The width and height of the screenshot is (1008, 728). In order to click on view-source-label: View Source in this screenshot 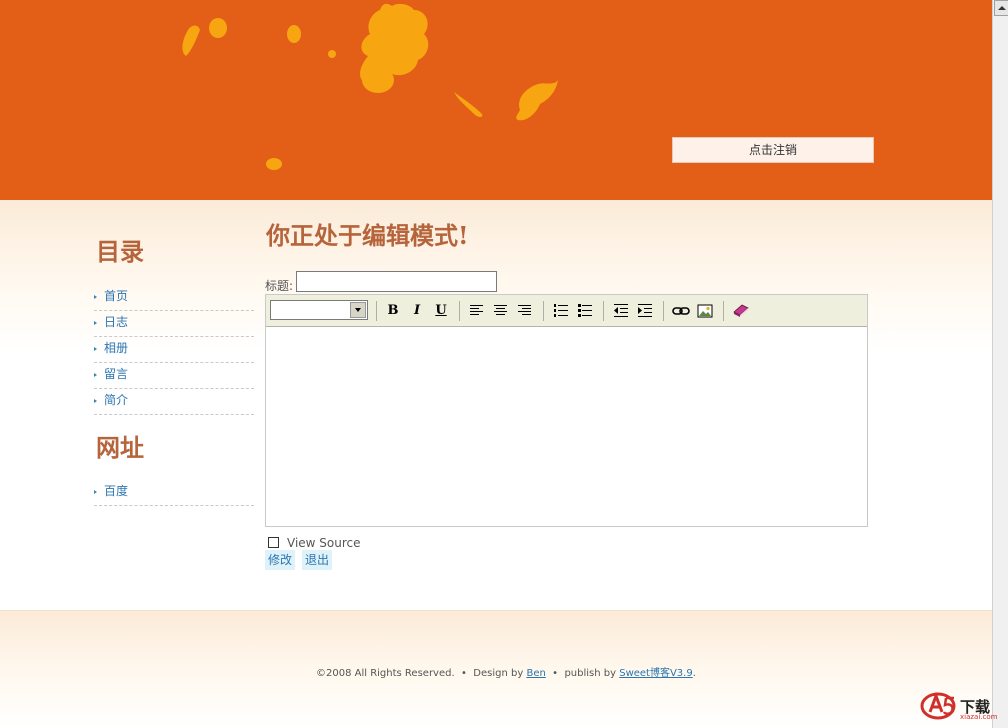, I will do `click(324, 543)`.